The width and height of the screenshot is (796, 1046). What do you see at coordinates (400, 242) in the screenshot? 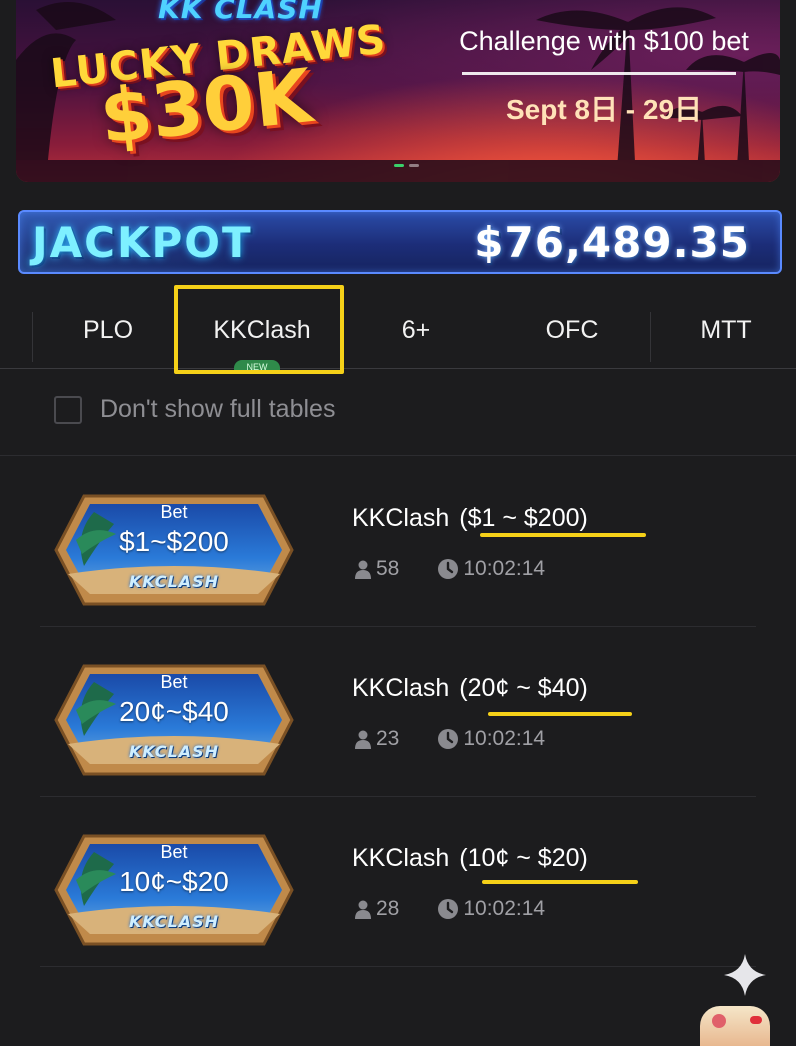
I see `jackpot-bar: JACKPOT $76,489.35` at bounding box center [400, 242].